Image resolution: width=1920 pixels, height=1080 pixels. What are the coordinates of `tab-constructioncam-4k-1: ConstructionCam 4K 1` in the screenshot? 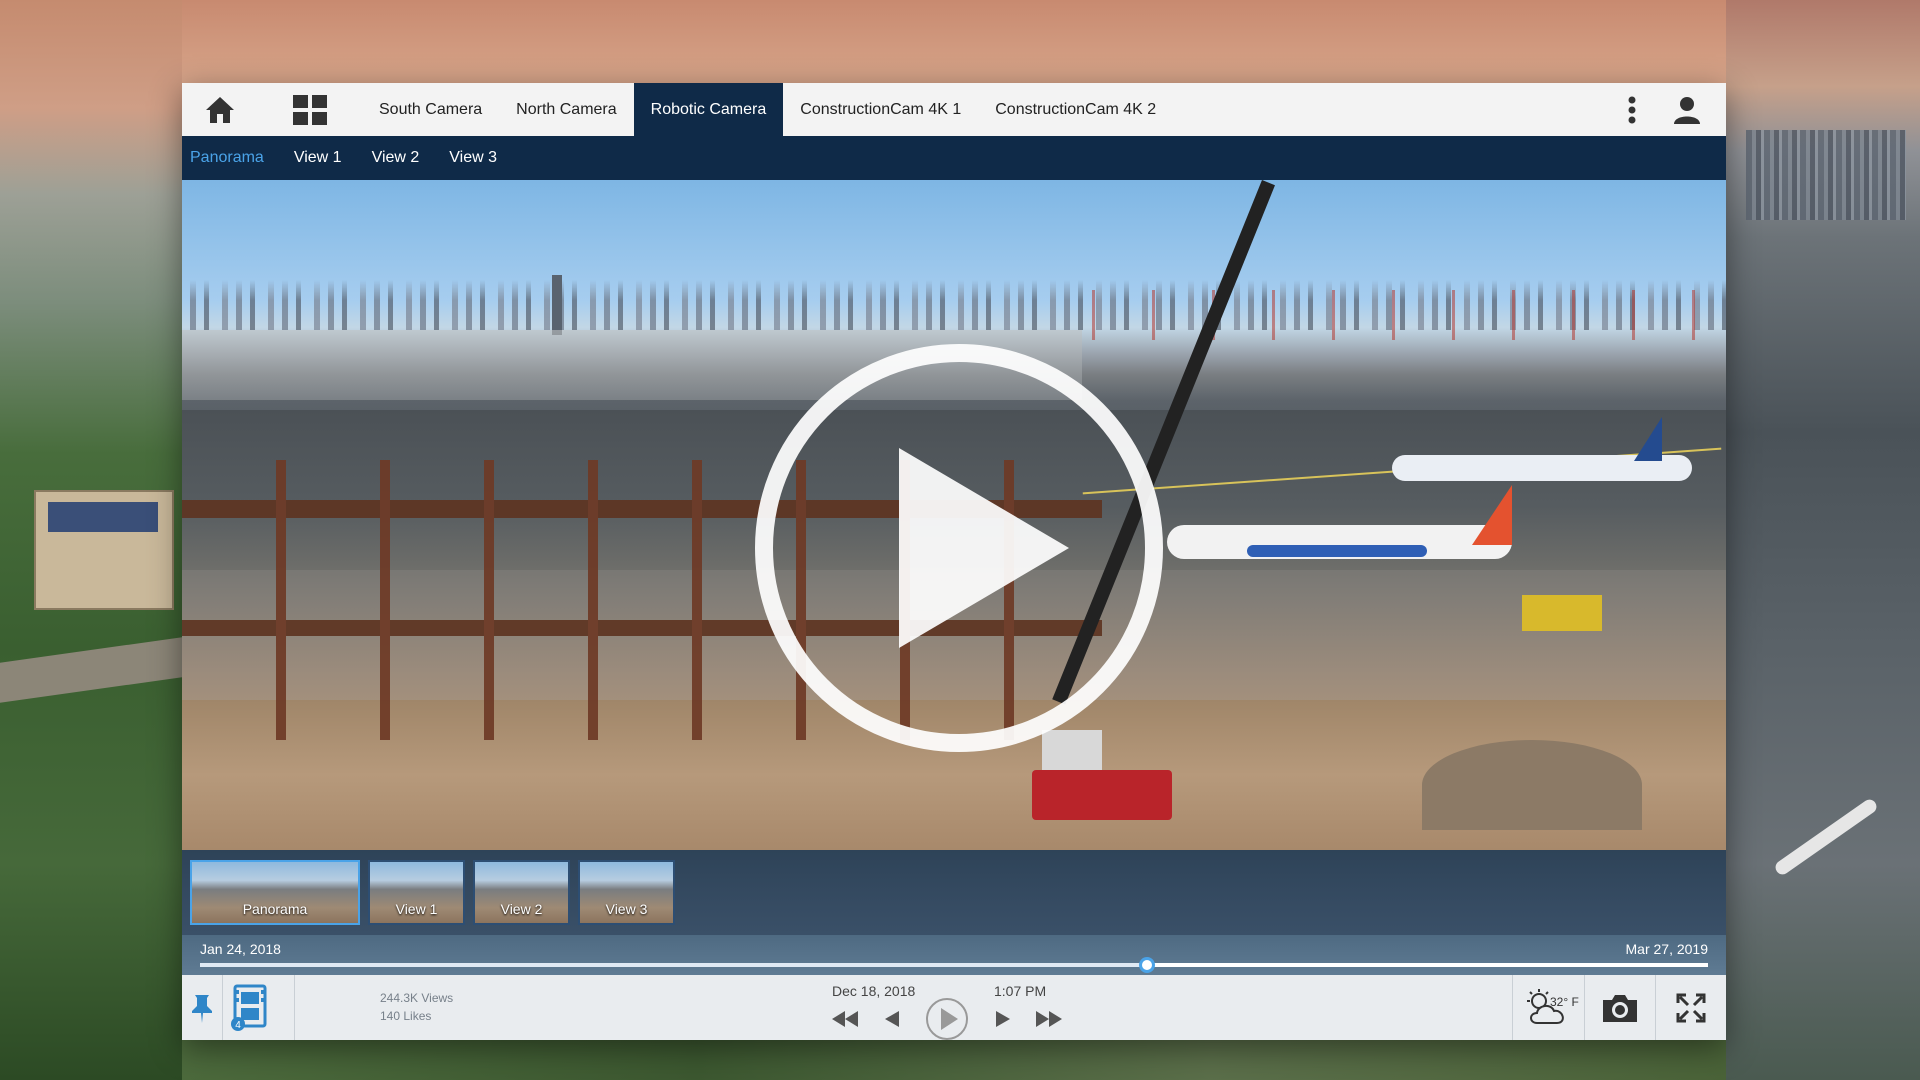 It's located at (880, 109).